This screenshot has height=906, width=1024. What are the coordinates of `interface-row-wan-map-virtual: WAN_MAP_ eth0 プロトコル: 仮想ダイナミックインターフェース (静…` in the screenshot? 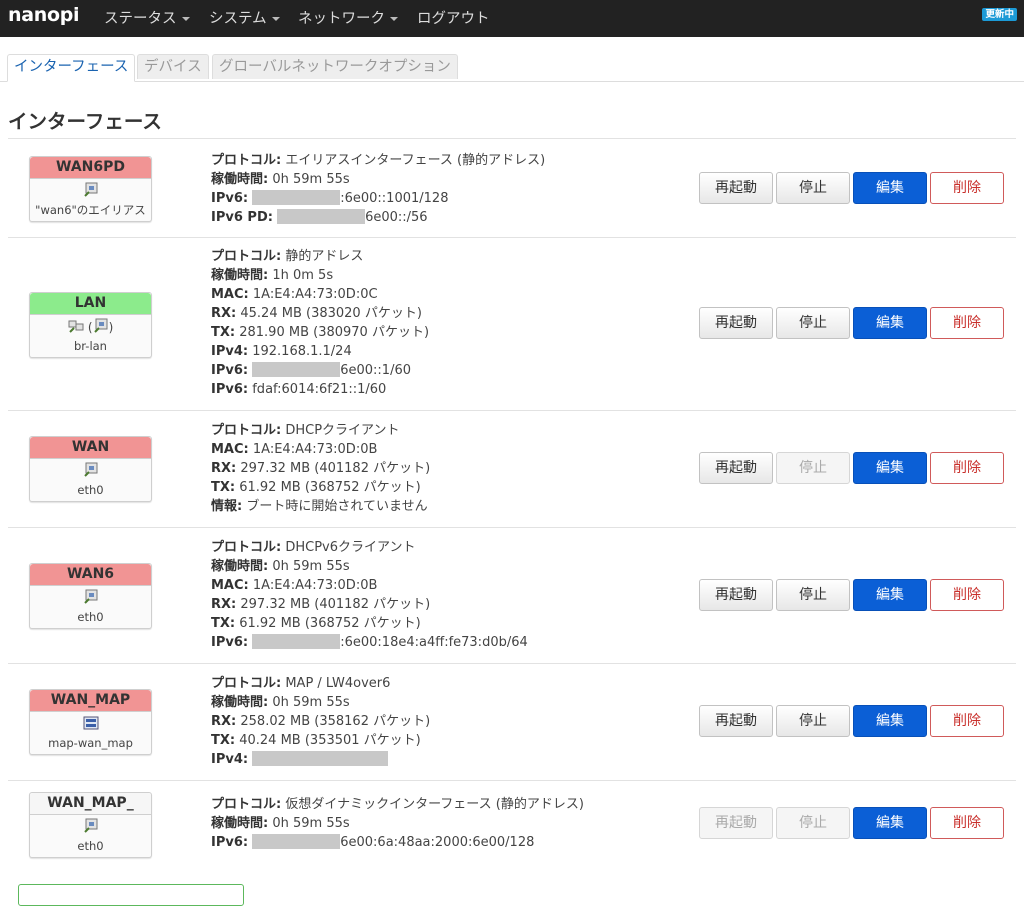 It's located at (512, 827).